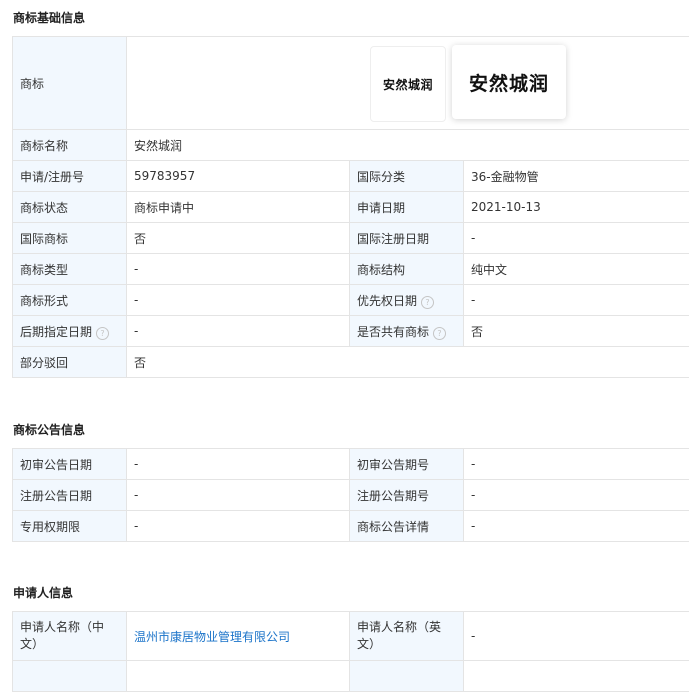  What do you see at coordinates (56, 332) in the screenshot?
I see `row-label: 后期指定日期` at bounding box center [56, 332].